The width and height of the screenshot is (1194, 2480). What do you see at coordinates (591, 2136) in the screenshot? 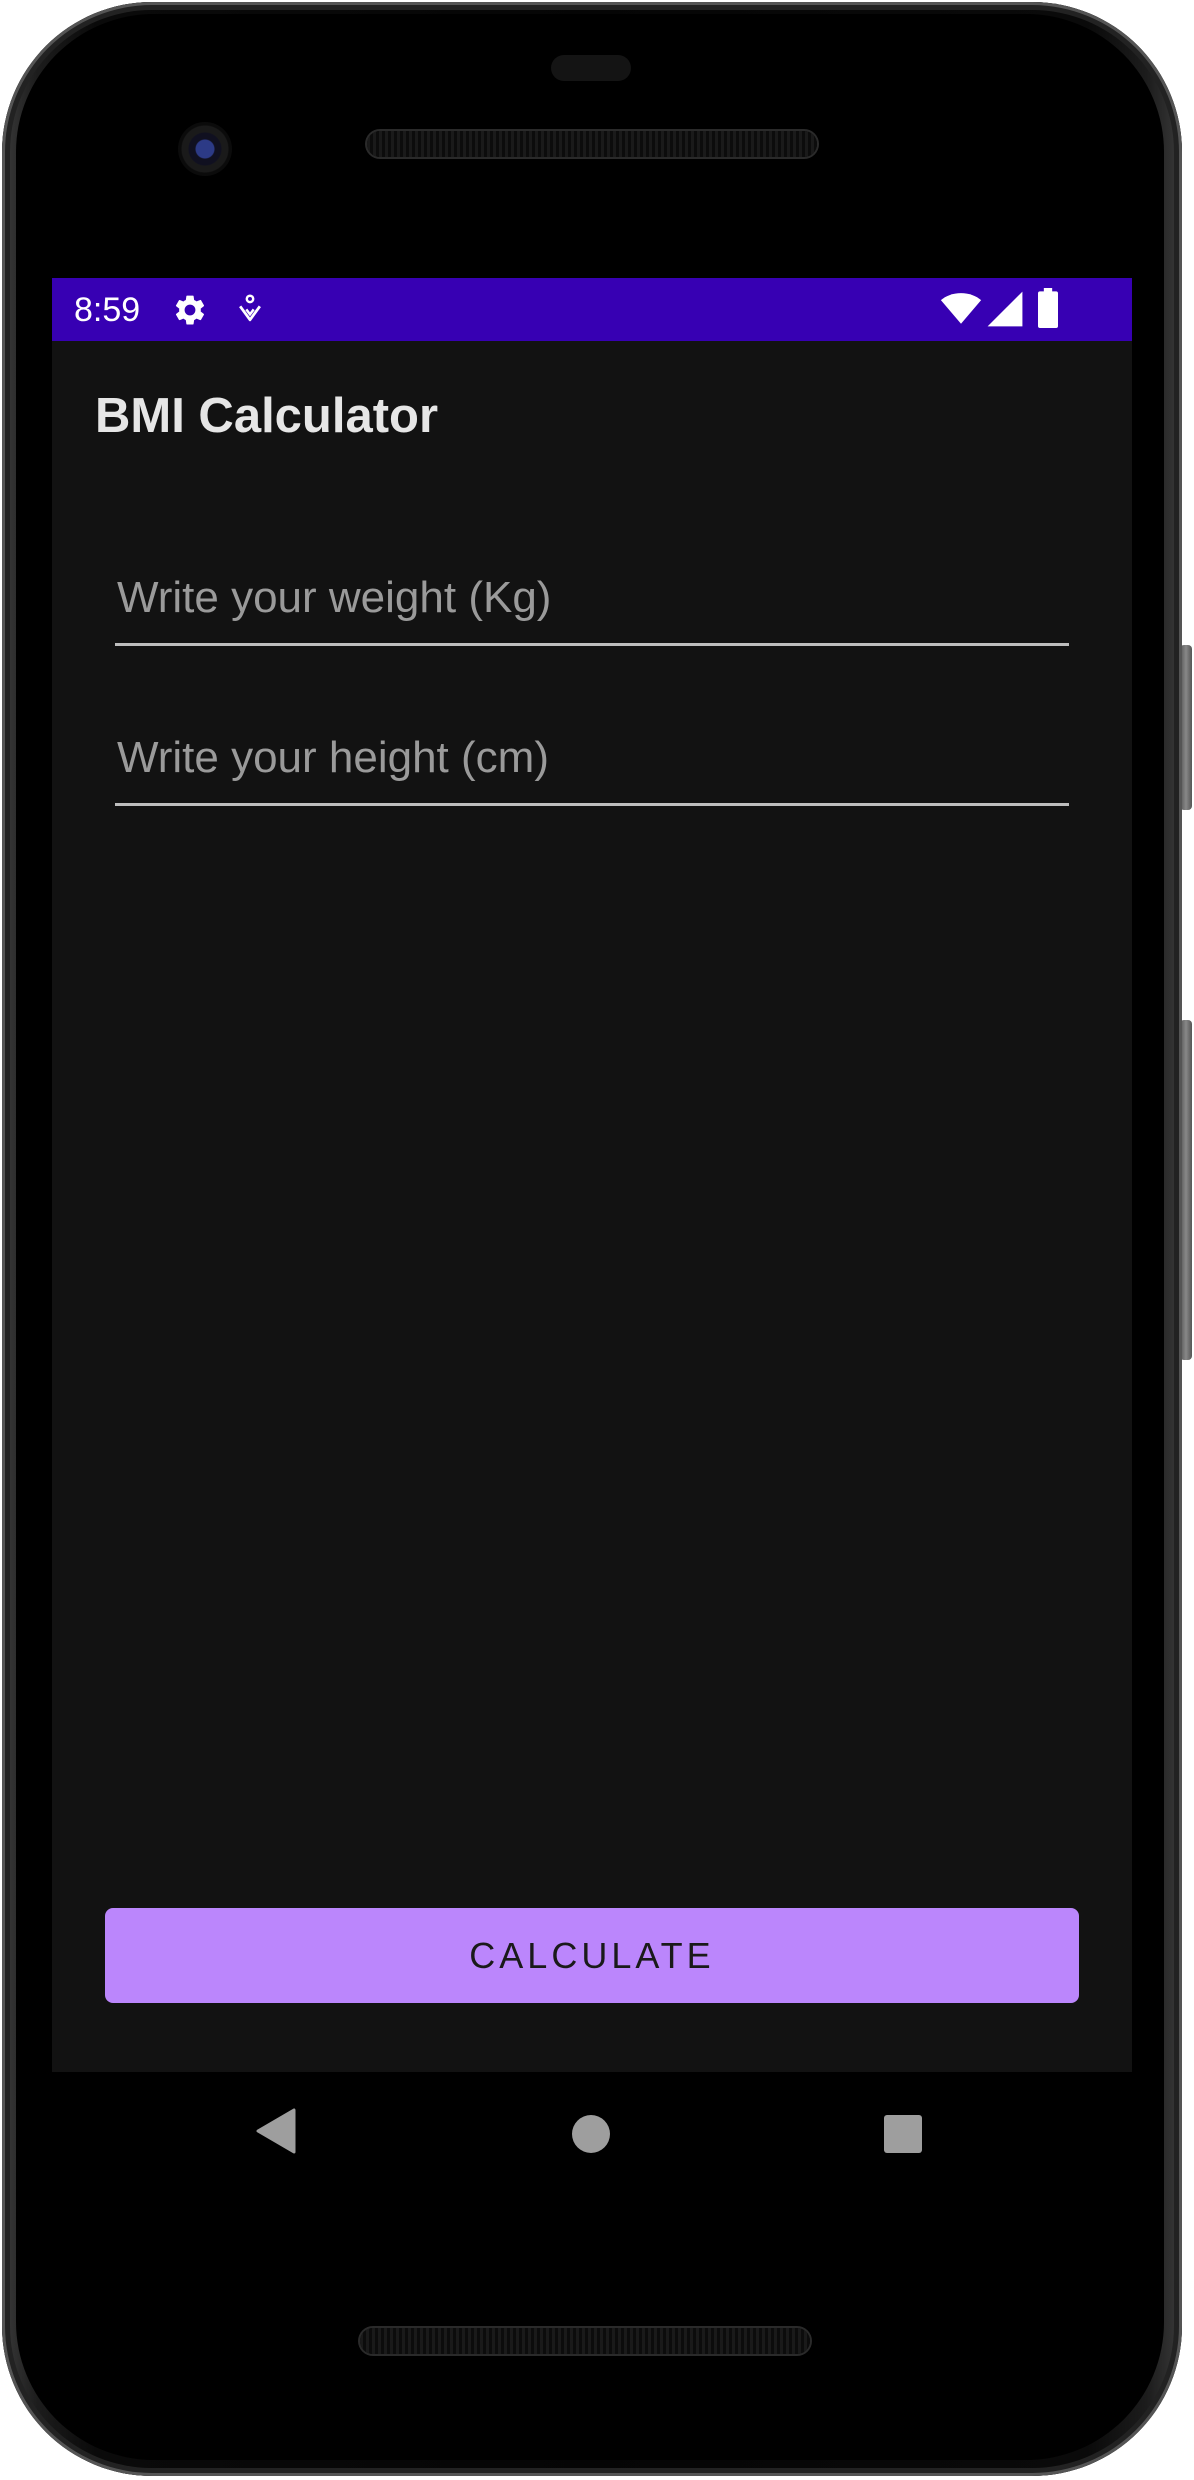
I see `home-icon` at bounding box center [591, 2136].